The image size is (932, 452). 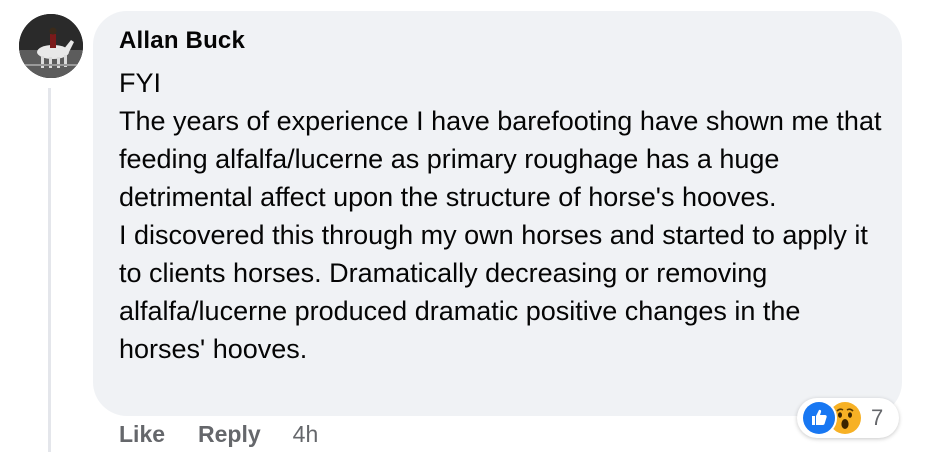 What do you see at coordinates (49, 270) in the screenshot?
I see `thread-line` at bounding box center [49, 270].